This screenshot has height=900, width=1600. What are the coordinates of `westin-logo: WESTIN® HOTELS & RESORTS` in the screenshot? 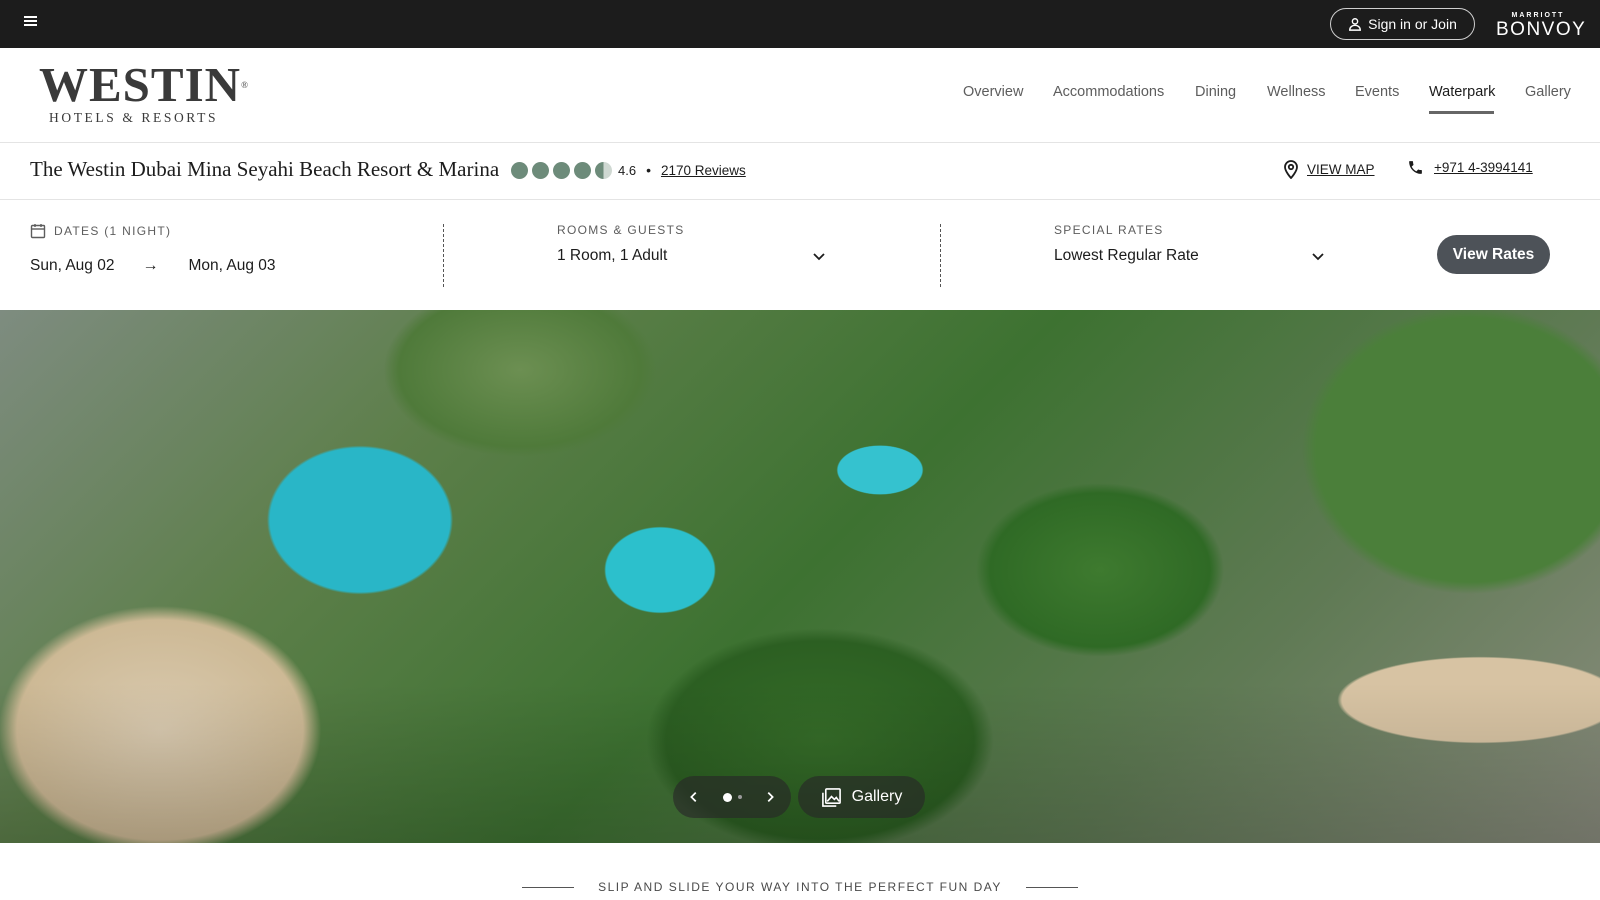 It's located at (143, 93).